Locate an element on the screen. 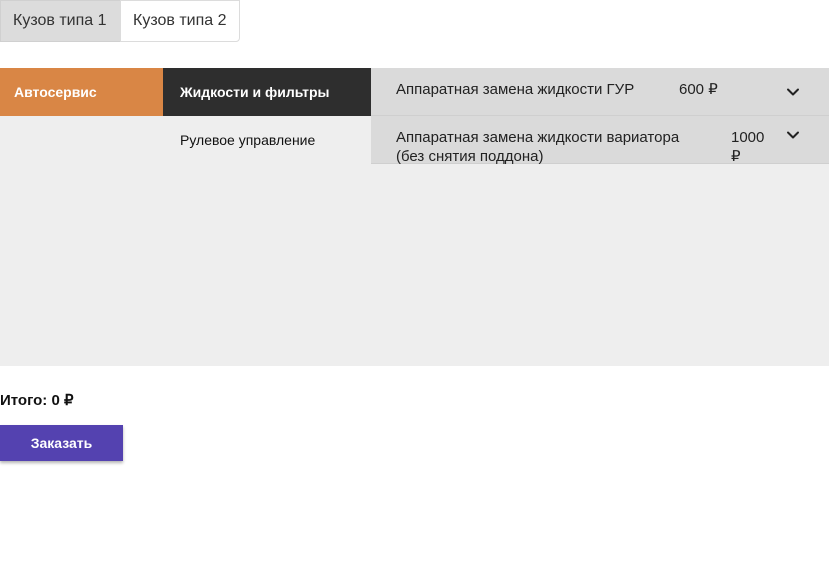  service-row: Аппаратная замена жидкости ГУР 600 ₽ is located at coordinates (600, 92).